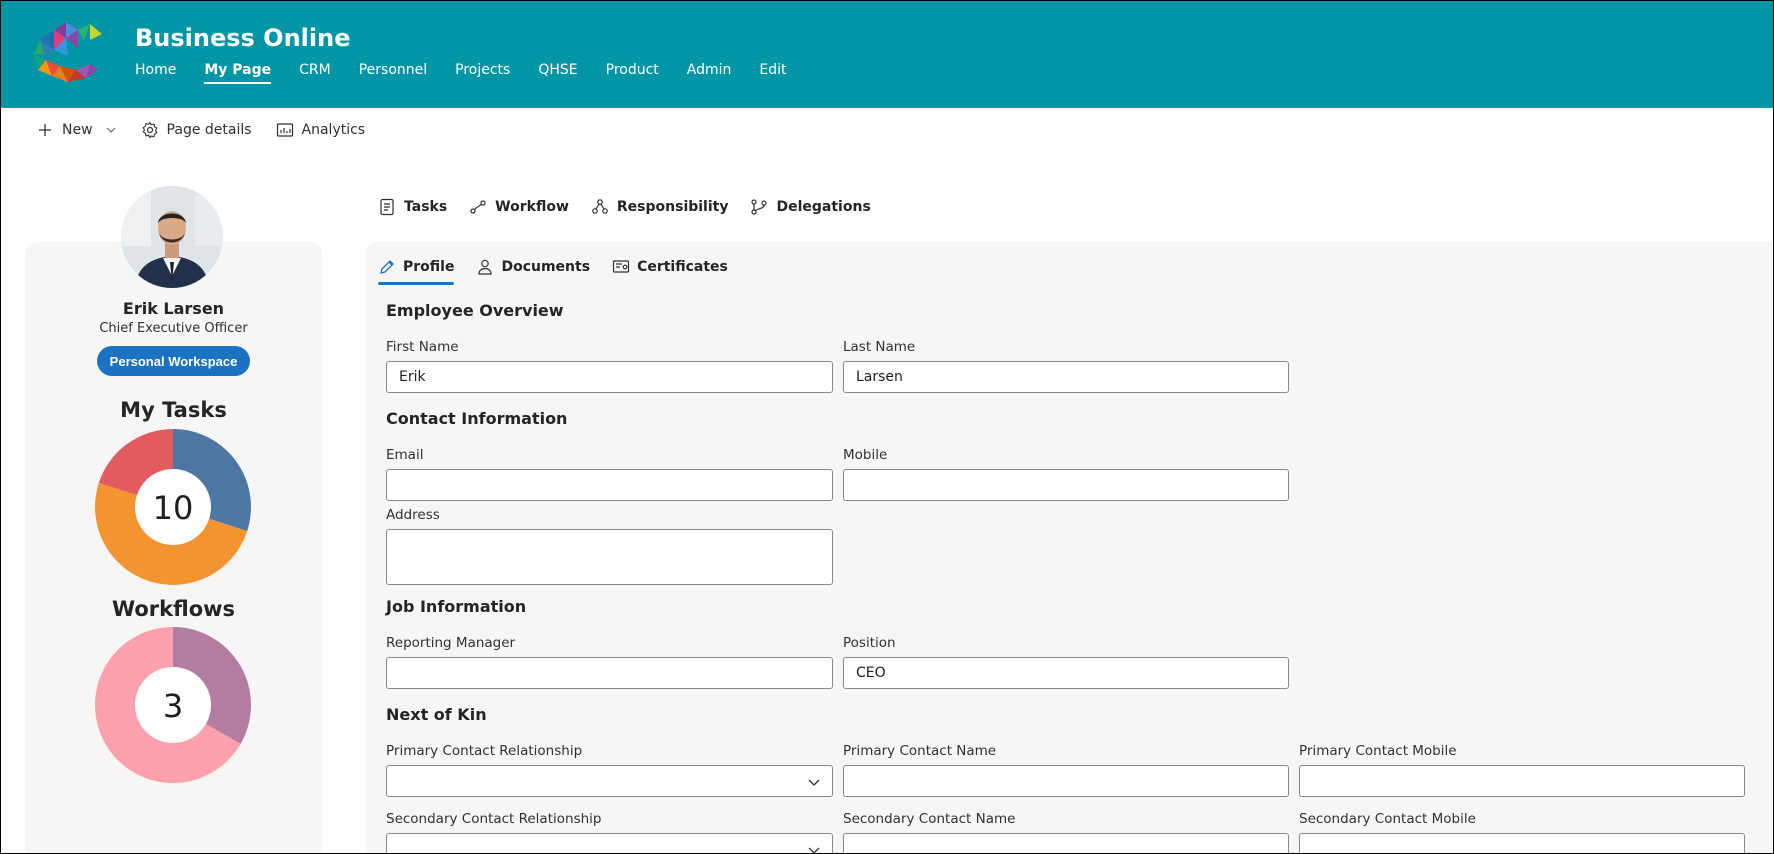 The height and width of the screenshot is (854, 1774). I want to click on tab-delegations: Delegations, so click(810, 207).